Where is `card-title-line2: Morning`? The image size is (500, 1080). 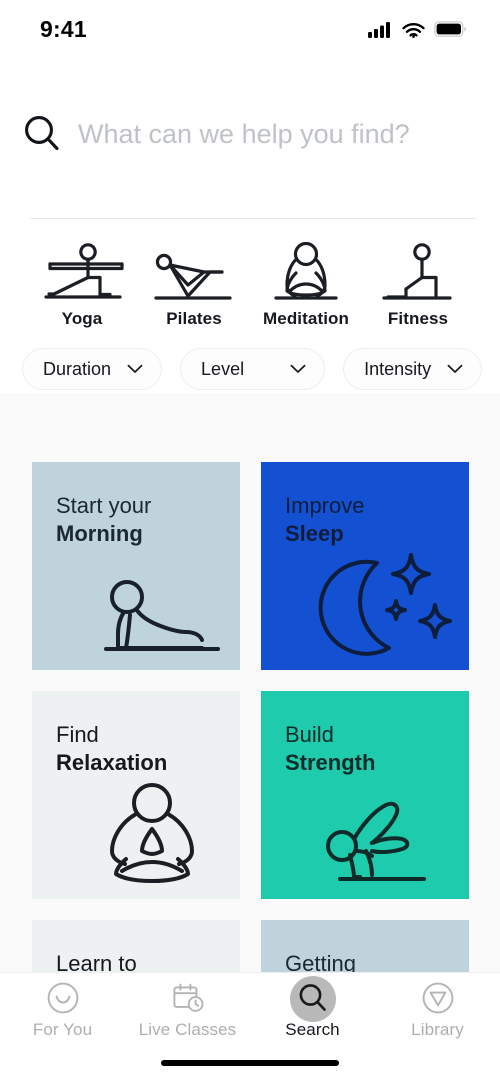 card-title-line2: Morning is located at coordinates (99, 534).